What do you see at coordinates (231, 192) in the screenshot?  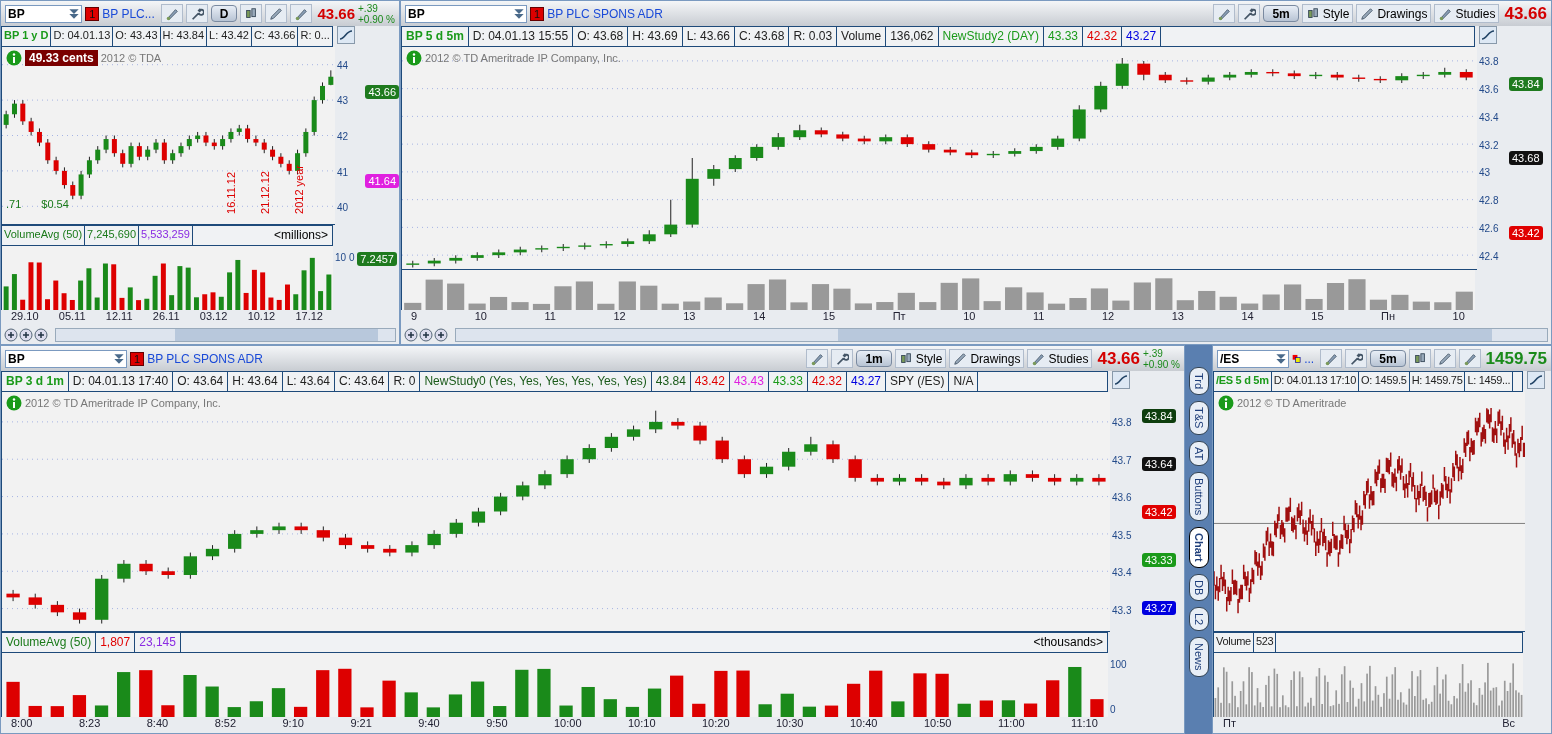 I see `date-marker-label: 16.11.12` at bounding box center [231, 192].